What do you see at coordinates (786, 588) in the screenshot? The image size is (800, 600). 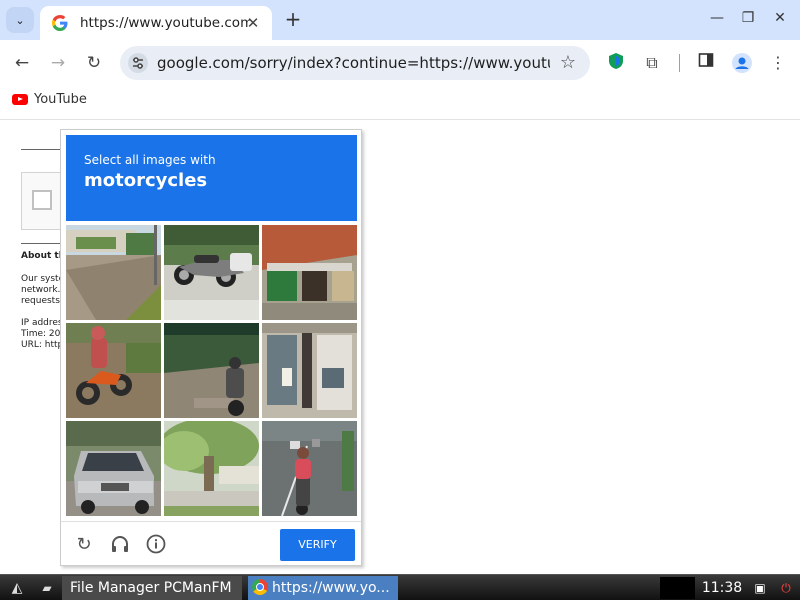 I see `power-icon: ⏻` at bounding box center [786, 588].